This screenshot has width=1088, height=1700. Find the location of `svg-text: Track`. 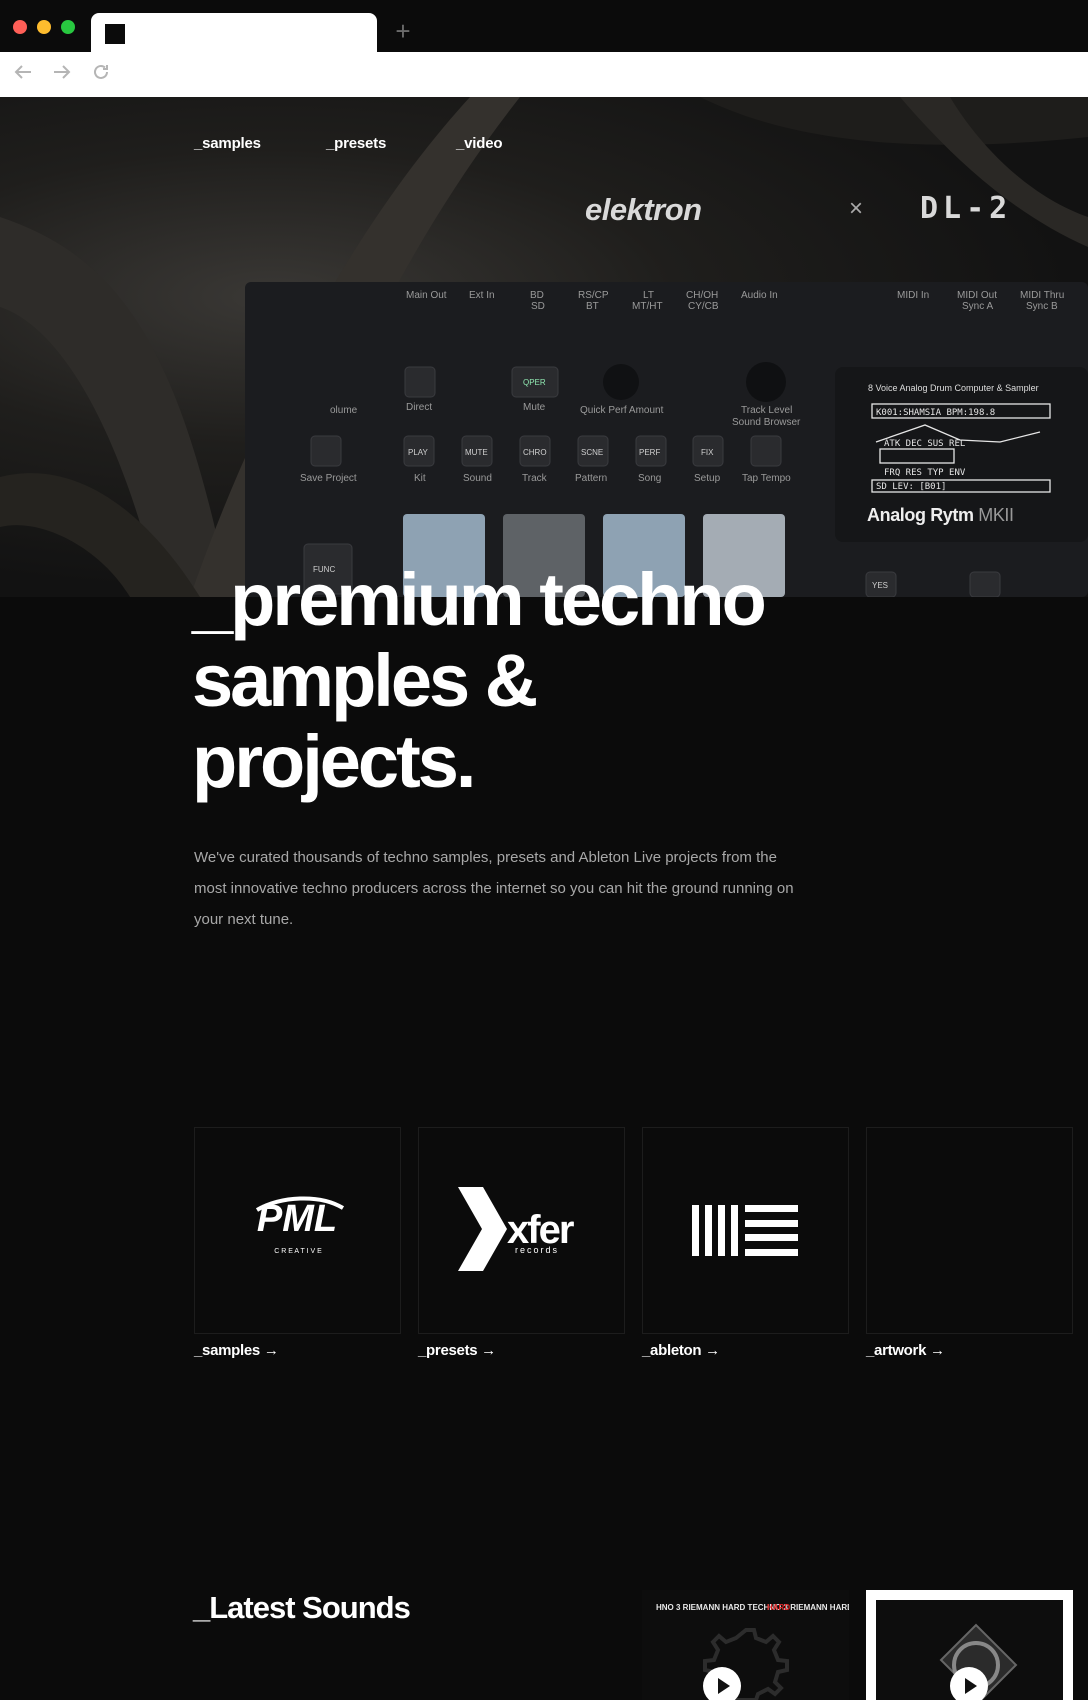

svg-text: Track is located at coordinates (535, 478).